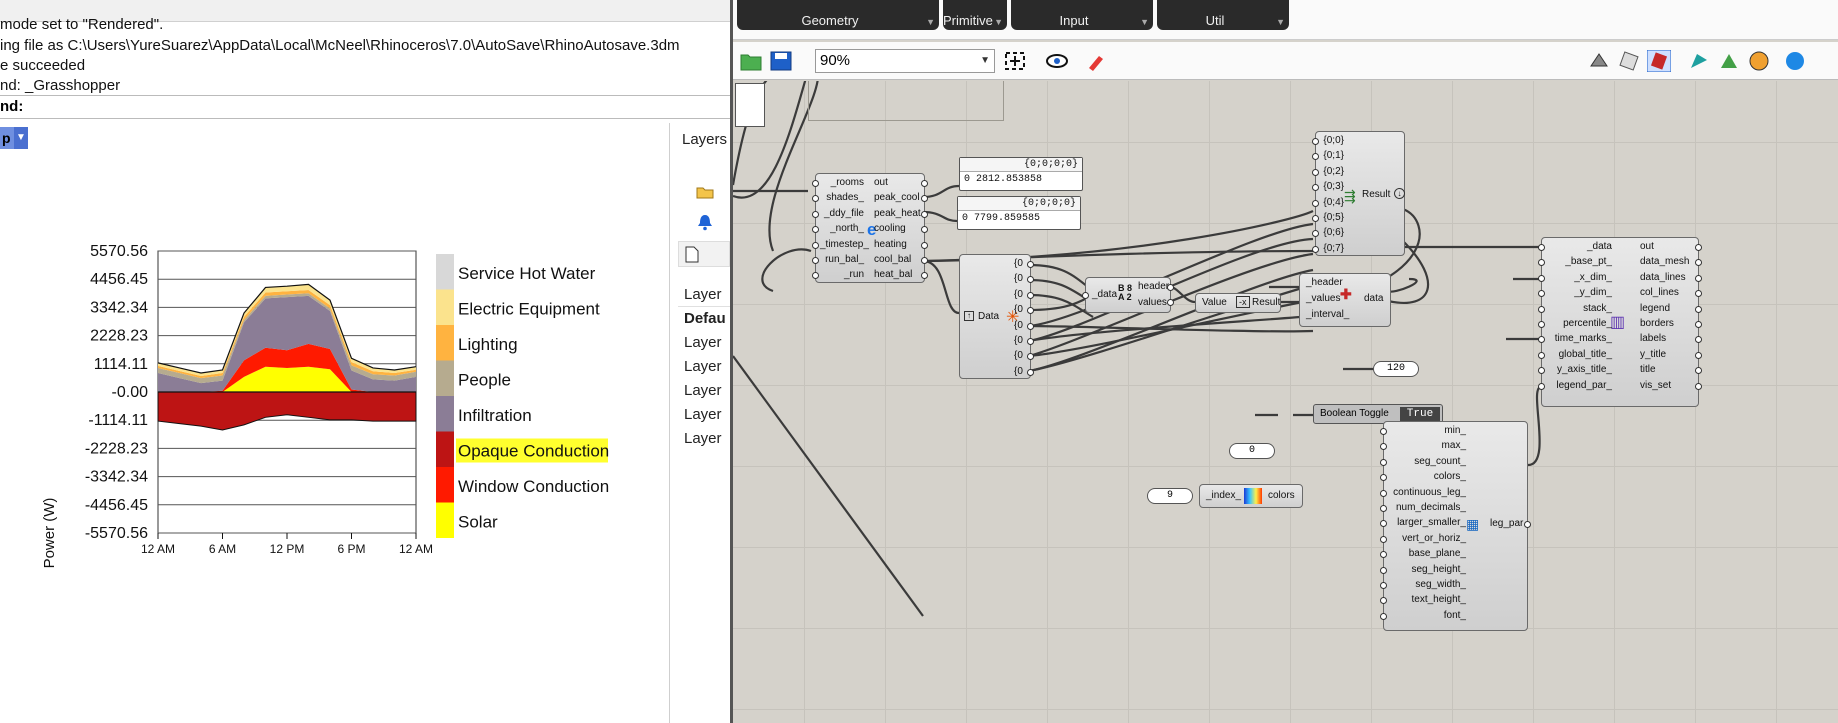  What do you see at coordinates (1629, 61) in the screenshot?
I see `preview-shaded-icon` at bounding box center [1629, 61].